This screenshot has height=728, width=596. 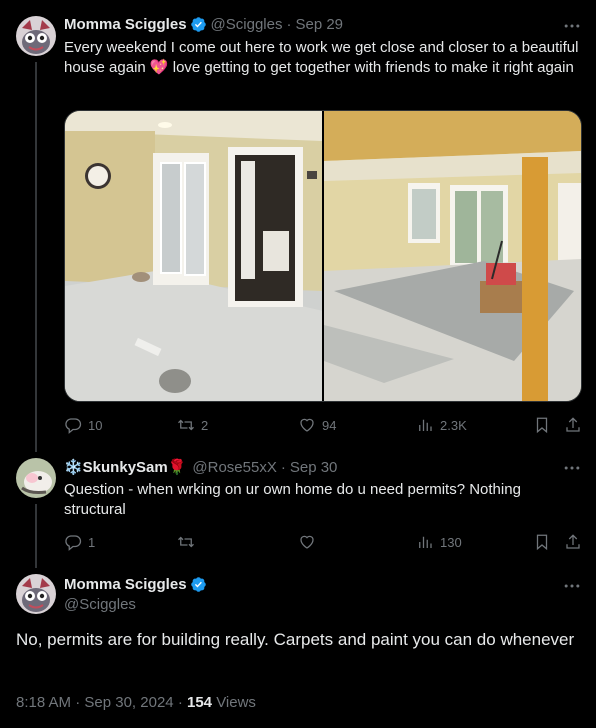 I want to click on action-bar: 1 130, so click(x=324, y=543).